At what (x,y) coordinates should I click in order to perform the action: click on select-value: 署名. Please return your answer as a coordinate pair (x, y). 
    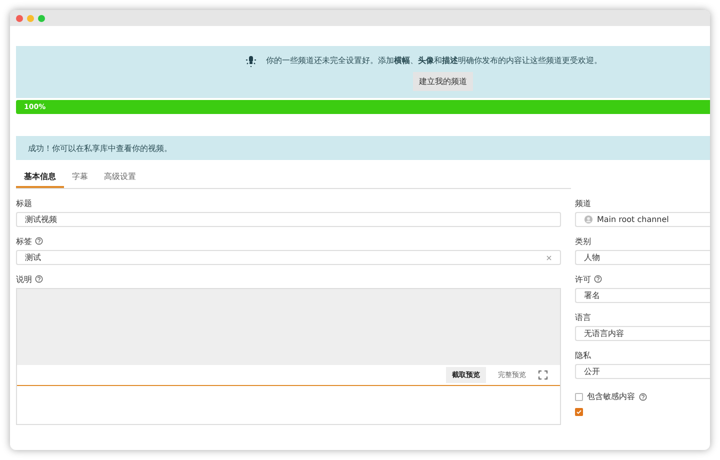
    Looking at the image, I should click on (592, 295).